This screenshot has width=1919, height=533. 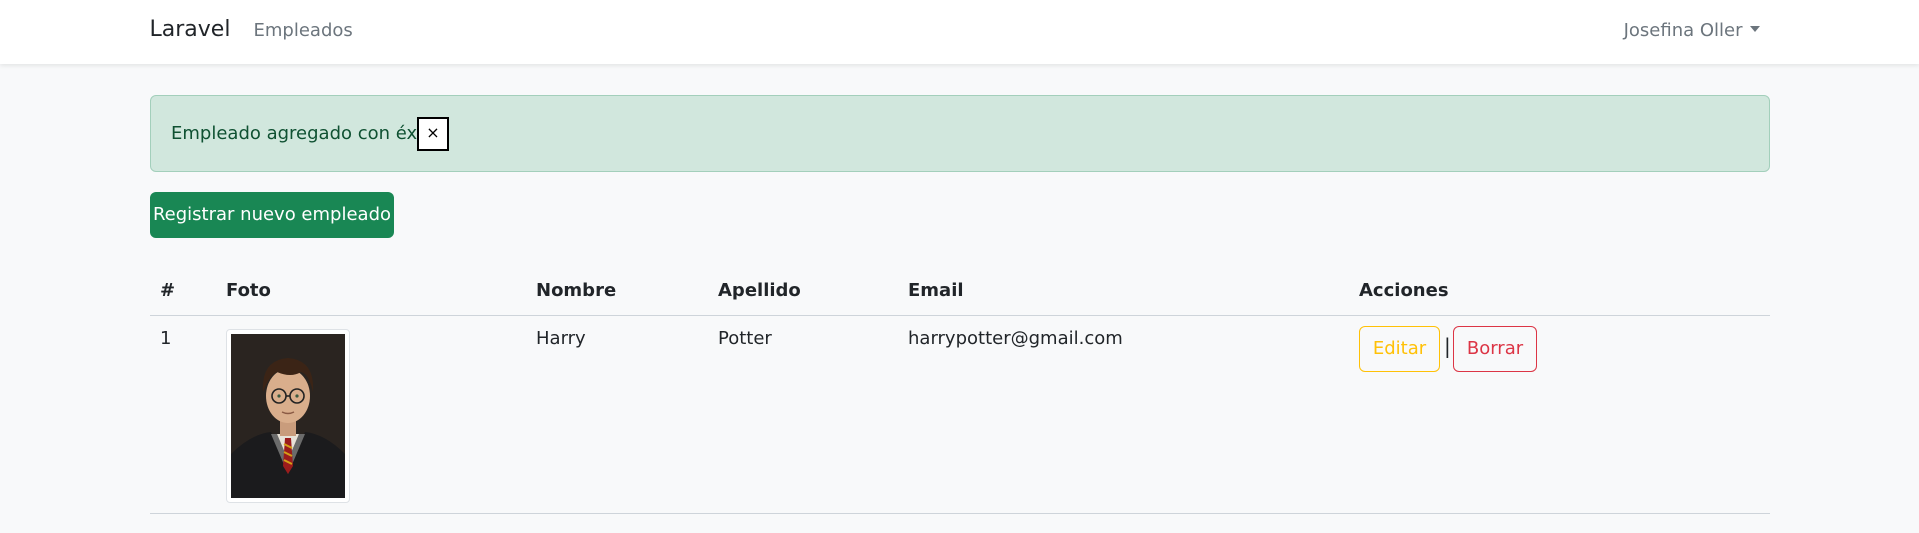 I want to click on header-foto: Foto, so click(x=248, y=290).